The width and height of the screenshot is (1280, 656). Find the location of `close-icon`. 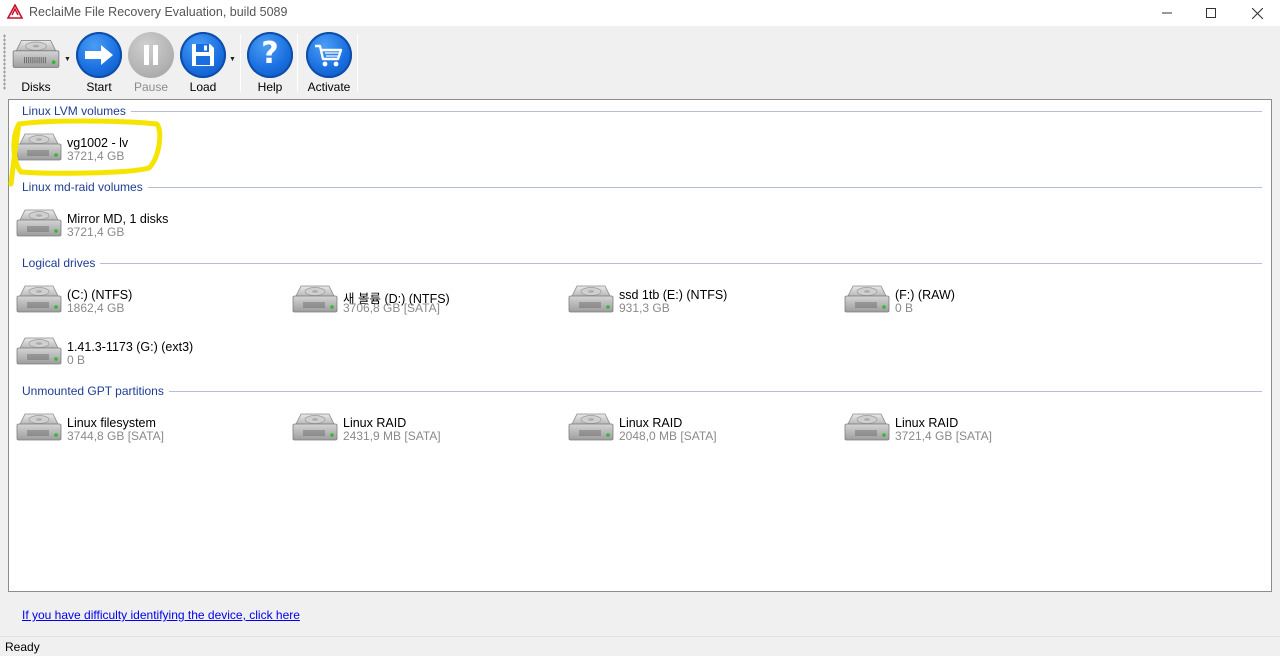

close-icon is located at coordinates (1257, 13).